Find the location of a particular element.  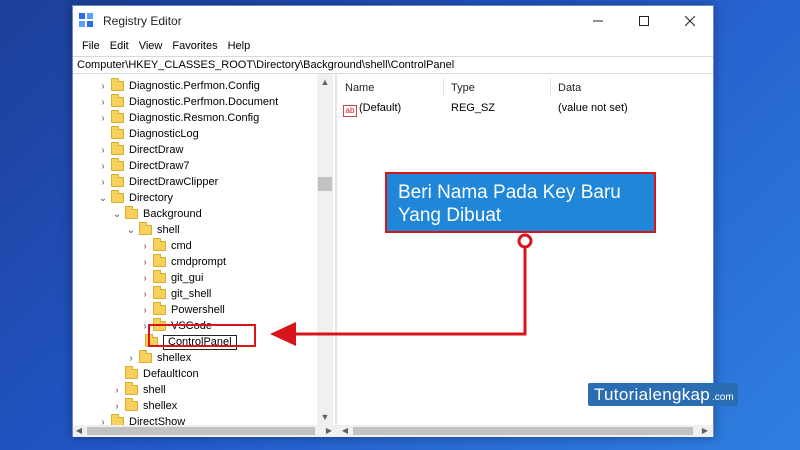

tree-item: ⌄ Background is located at coordinates (156, 214).